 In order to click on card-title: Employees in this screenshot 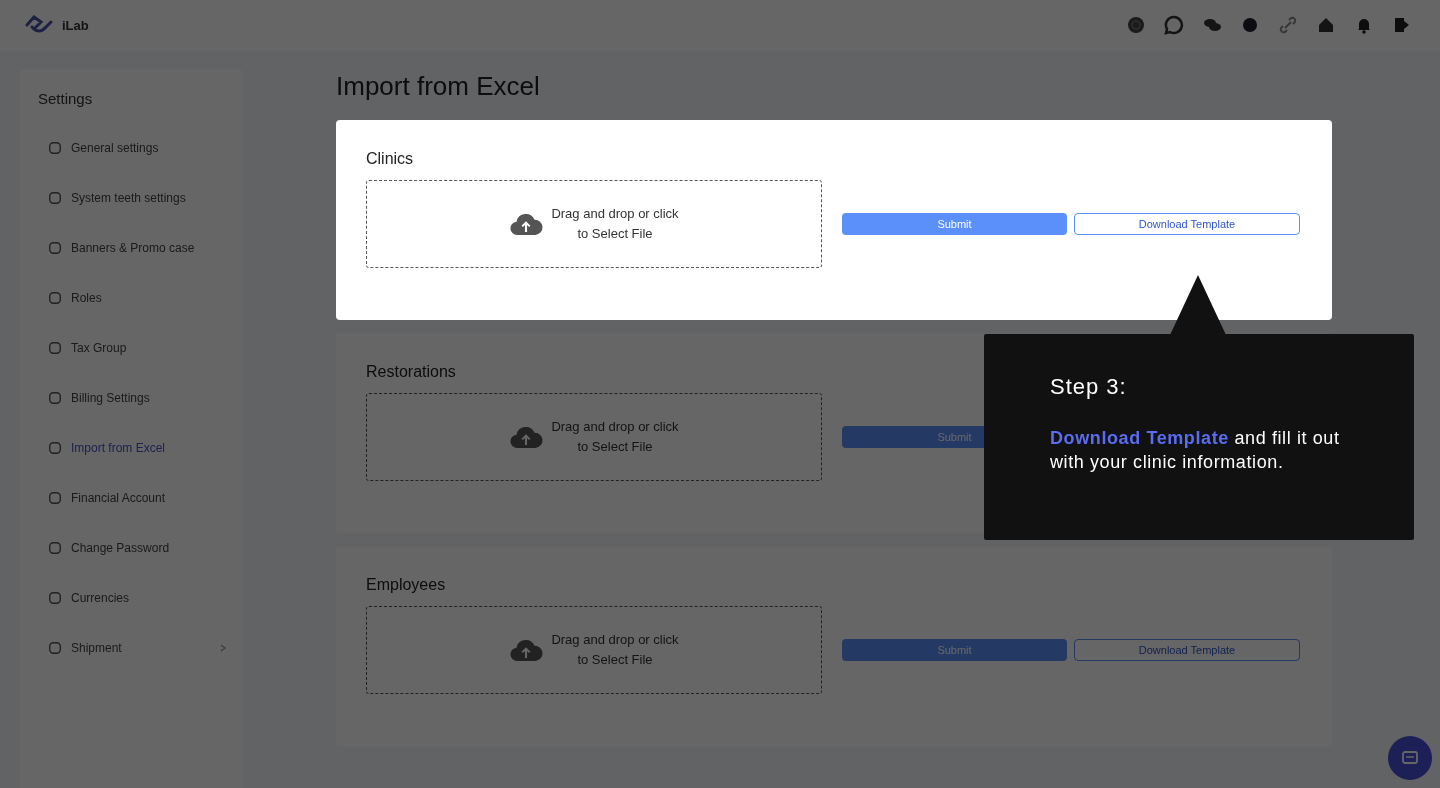, I will do `click(406, 585)`.